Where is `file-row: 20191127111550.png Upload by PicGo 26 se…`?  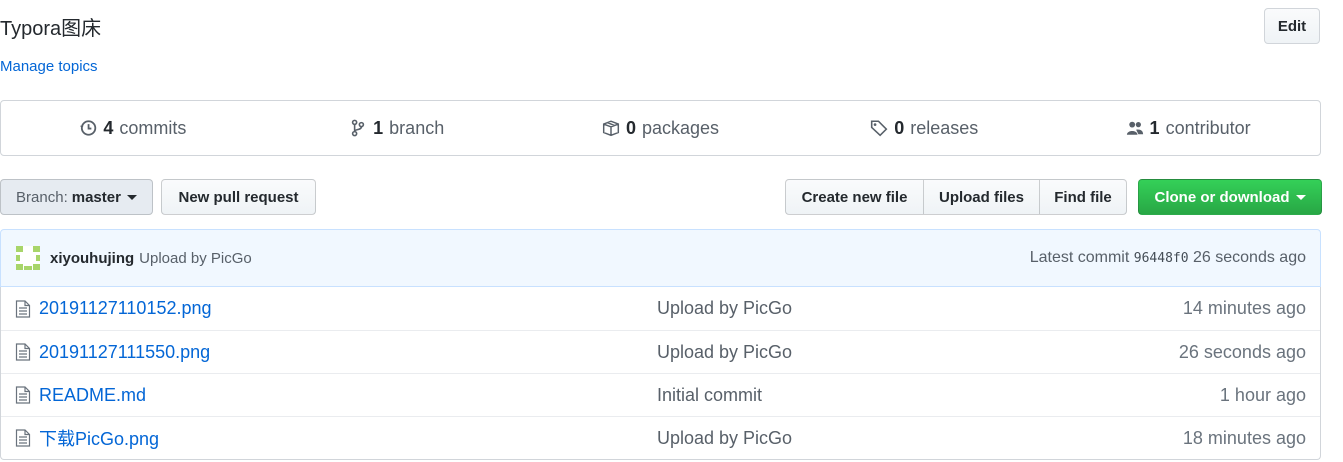
file-row: 20191127111550.png Upload by PicGo 26 se… is located at coordinates (660, 351).